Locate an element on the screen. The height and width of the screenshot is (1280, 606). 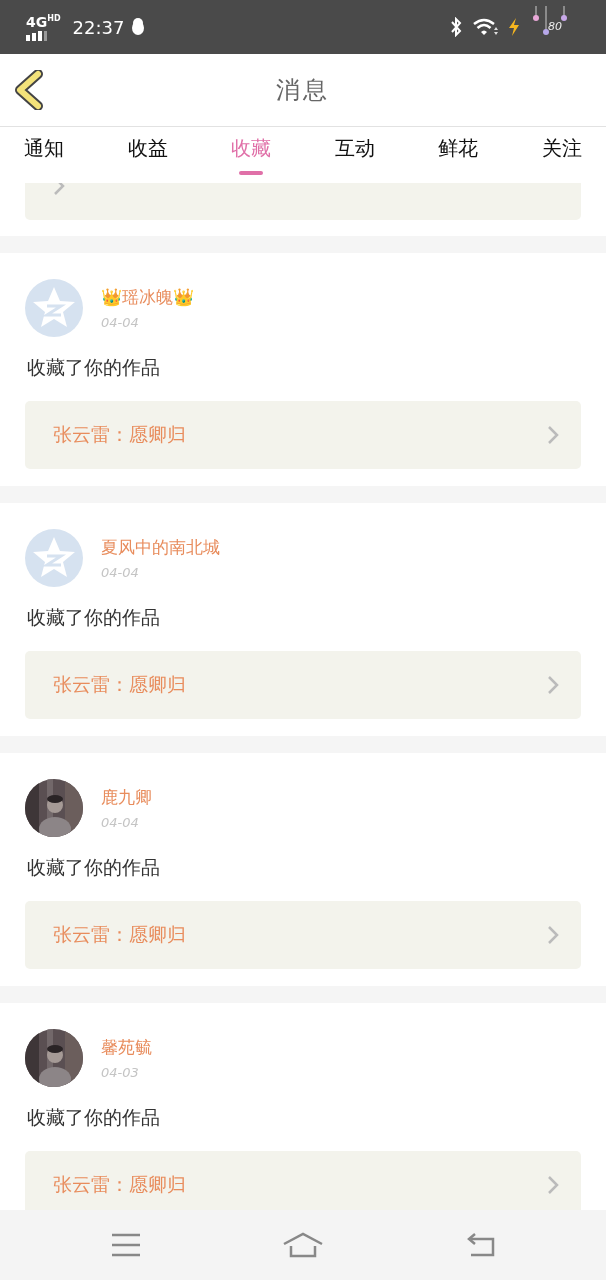
tab: 收藏 is located at coordinates (251, 155).